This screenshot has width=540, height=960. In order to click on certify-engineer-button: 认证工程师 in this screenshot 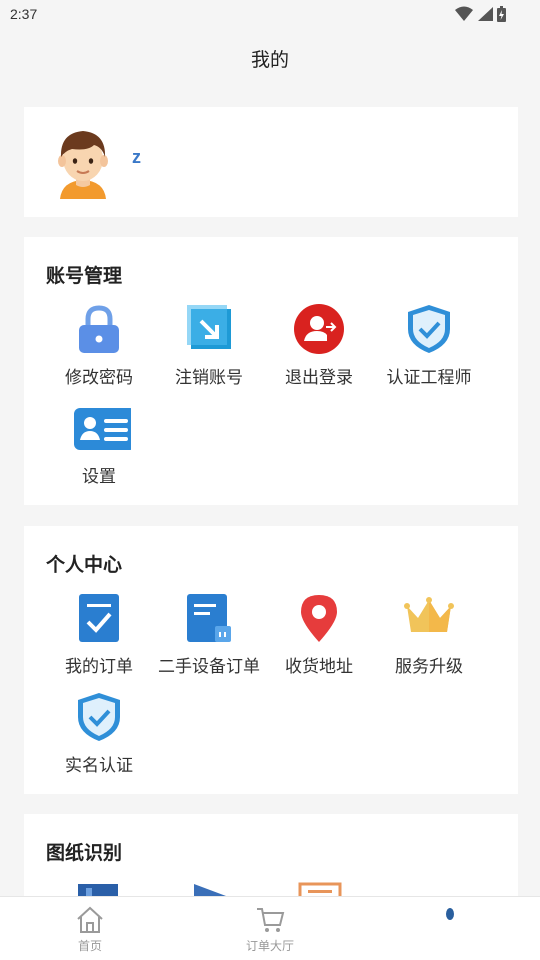, I will do `click(429, 350)`.